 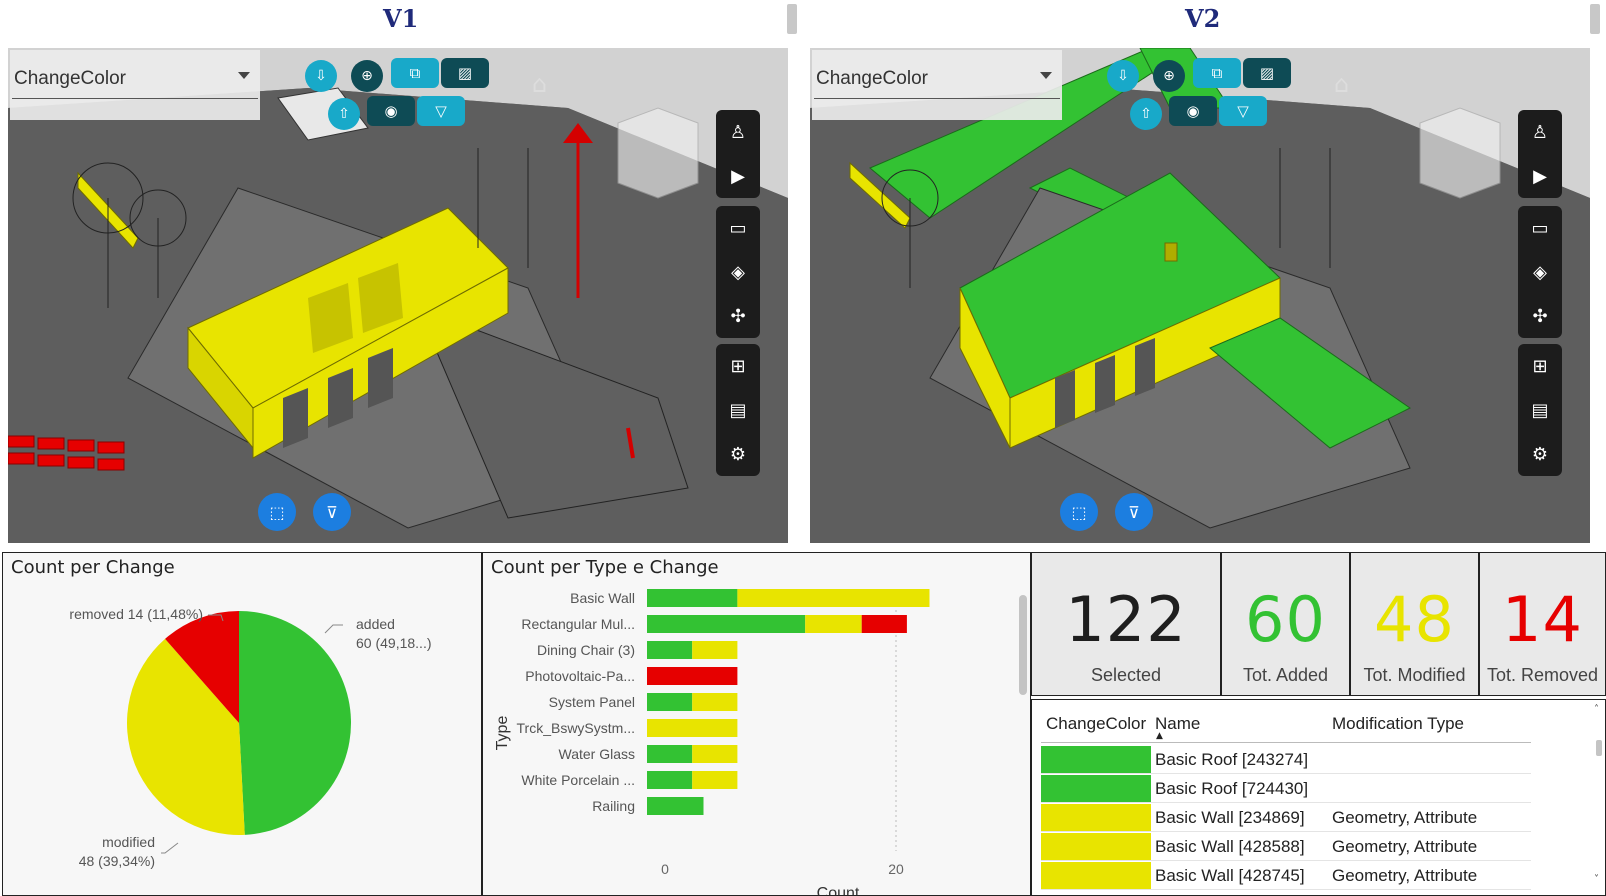 What do you see at coordinates (1599, 748) in the screenshot?
I see `scrollbar-thumb` at bounding box center [1599, 748].